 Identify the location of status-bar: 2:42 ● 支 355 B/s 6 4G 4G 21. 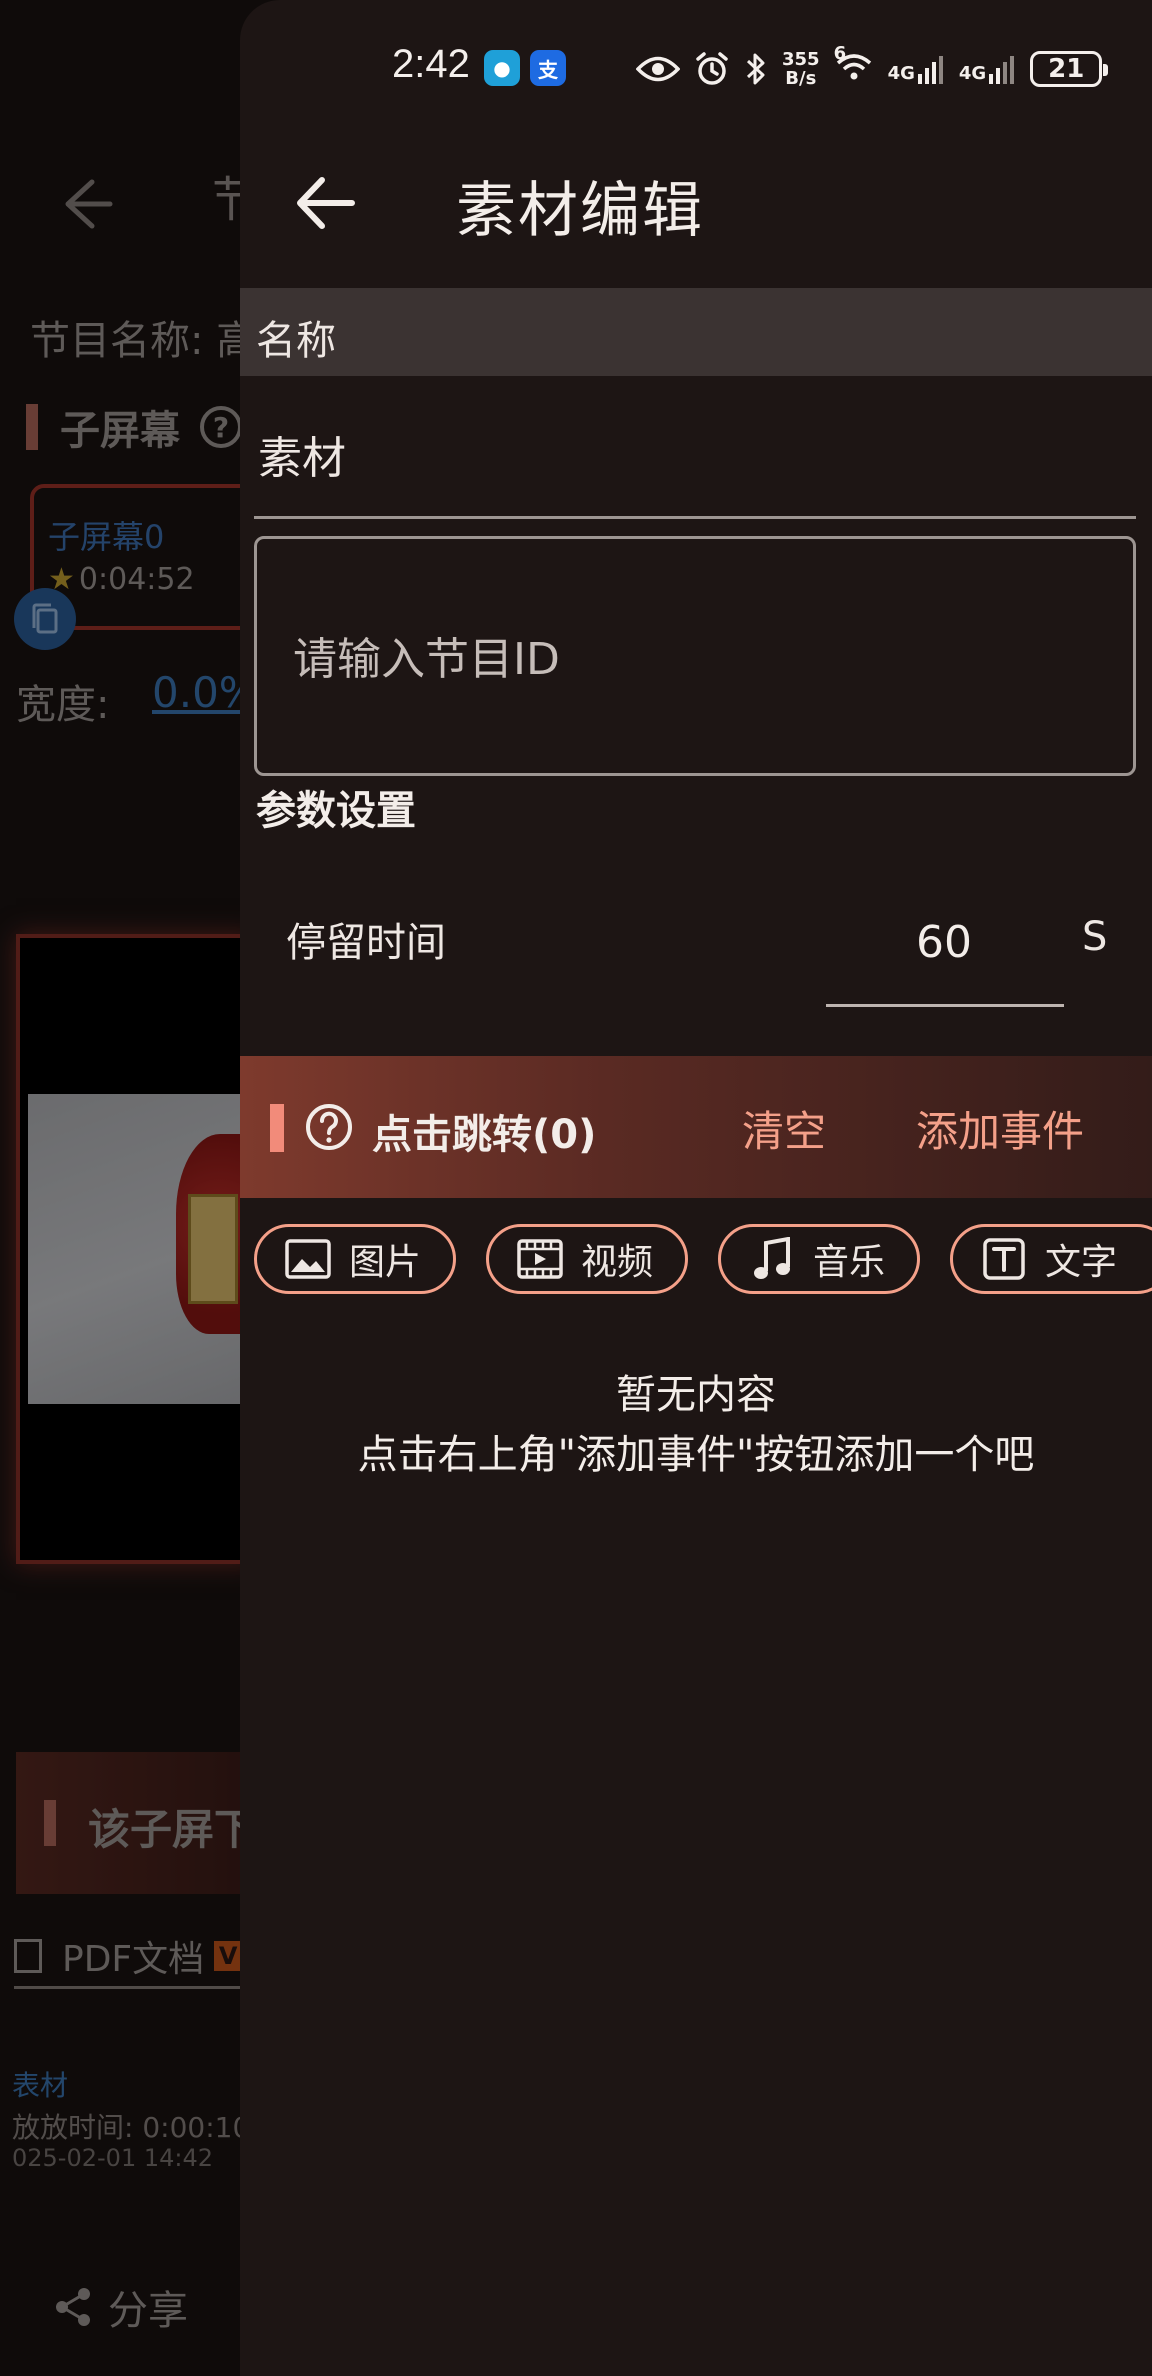
(696, 68).